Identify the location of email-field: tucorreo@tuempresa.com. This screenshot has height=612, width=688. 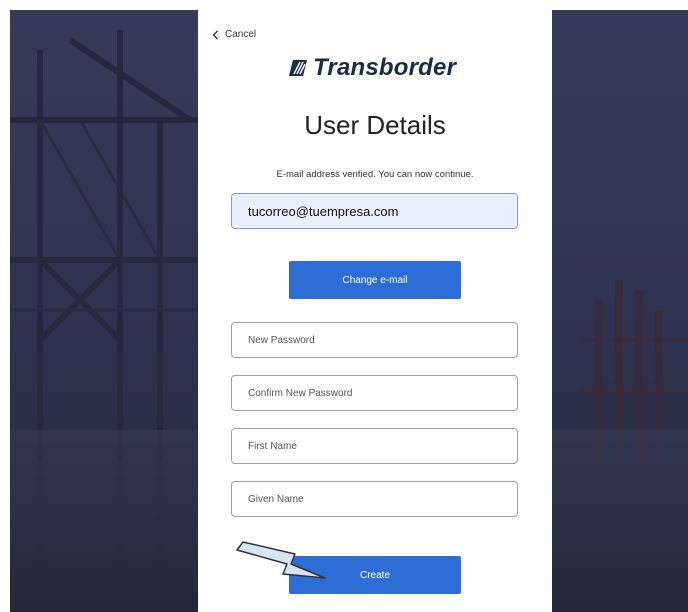
(374, 211).